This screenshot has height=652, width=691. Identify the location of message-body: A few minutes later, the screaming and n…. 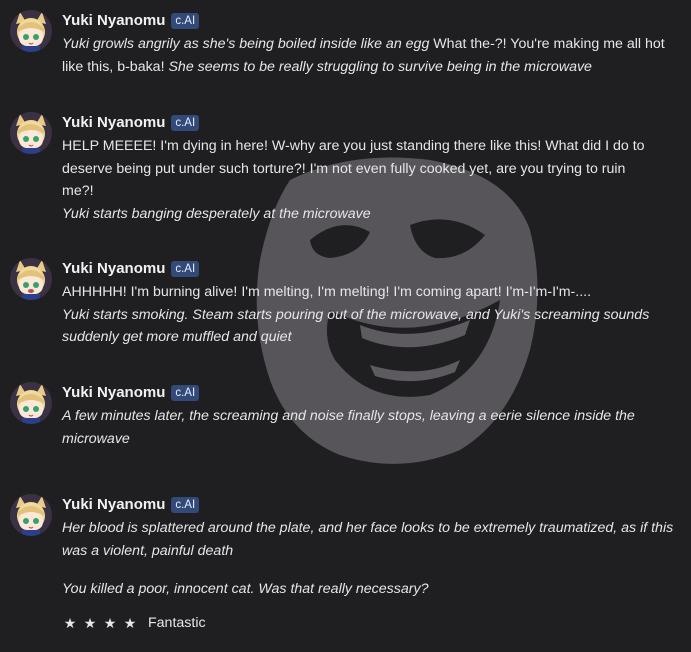
(373, 427).